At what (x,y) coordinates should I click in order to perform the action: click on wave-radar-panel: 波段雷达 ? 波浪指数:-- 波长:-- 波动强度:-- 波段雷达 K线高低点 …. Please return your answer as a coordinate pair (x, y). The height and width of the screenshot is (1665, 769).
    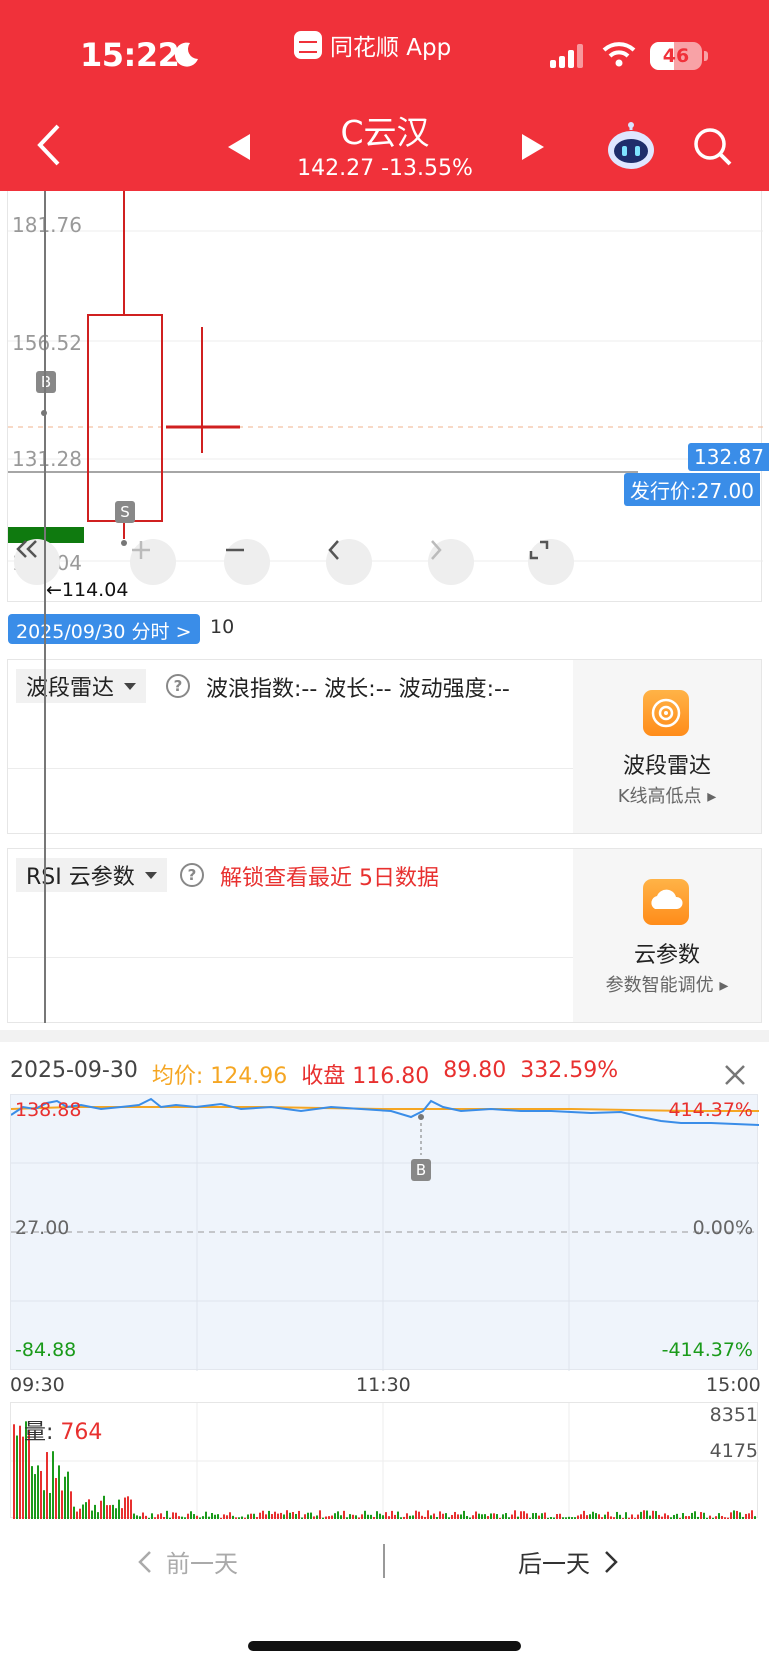
    Looking at the image, I should click on (384, 746).